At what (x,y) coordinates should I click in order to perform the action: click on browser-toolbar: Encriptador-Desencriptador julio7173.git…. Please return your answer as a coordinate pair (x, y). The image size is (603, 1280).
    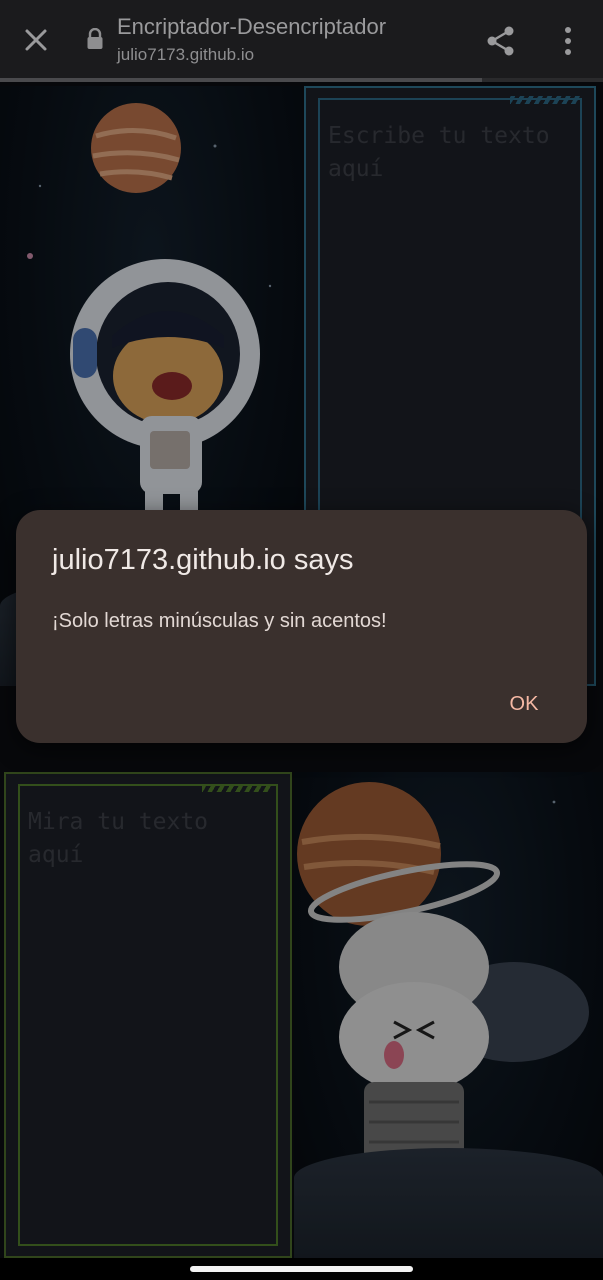
    Looking at the image, I should click on (301, 40).